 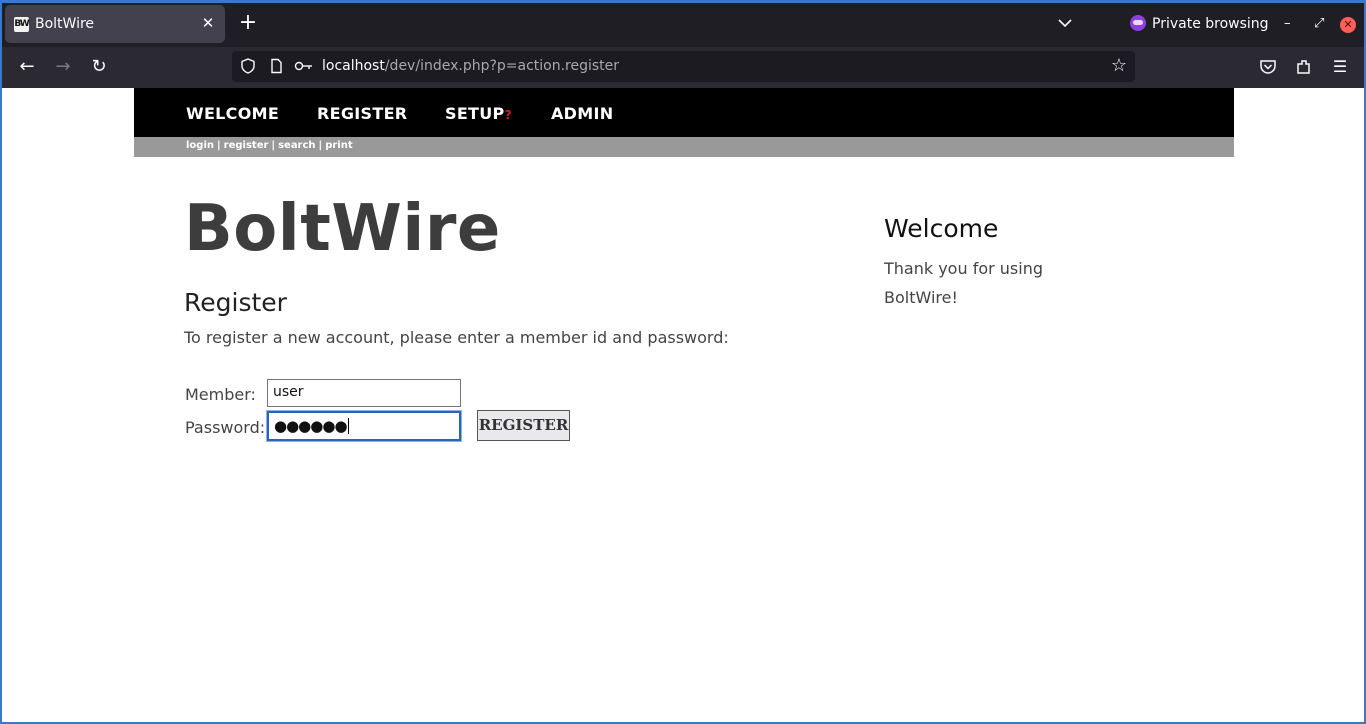 I want to click on action-link-bar: login | register | search | print, so click(x=684, y=147).